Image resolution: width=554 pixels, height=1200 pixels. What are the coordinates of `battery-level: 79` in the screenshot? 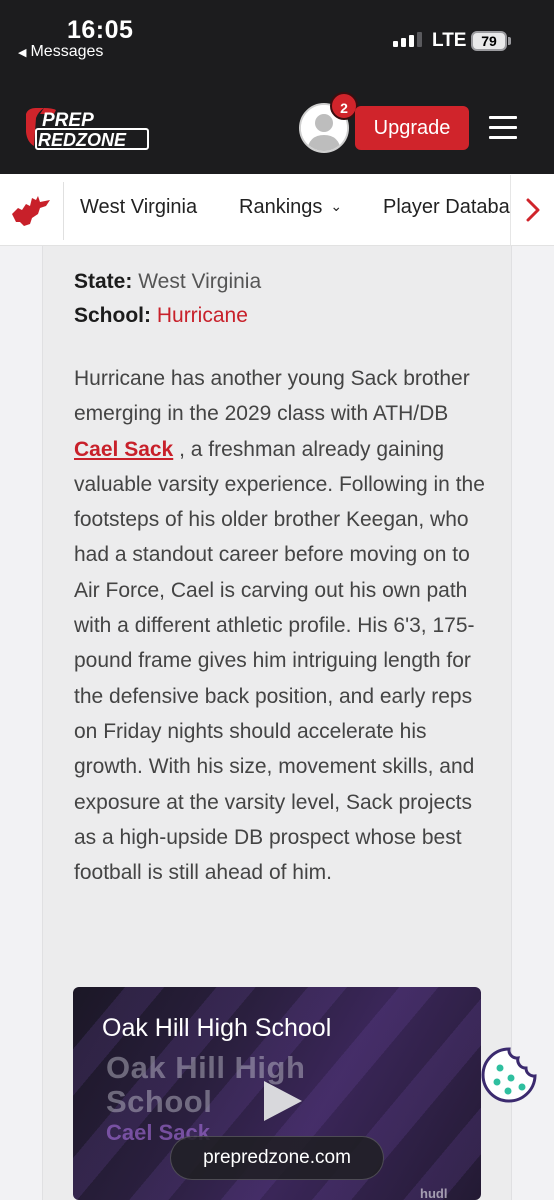 It's located at (489, 41).